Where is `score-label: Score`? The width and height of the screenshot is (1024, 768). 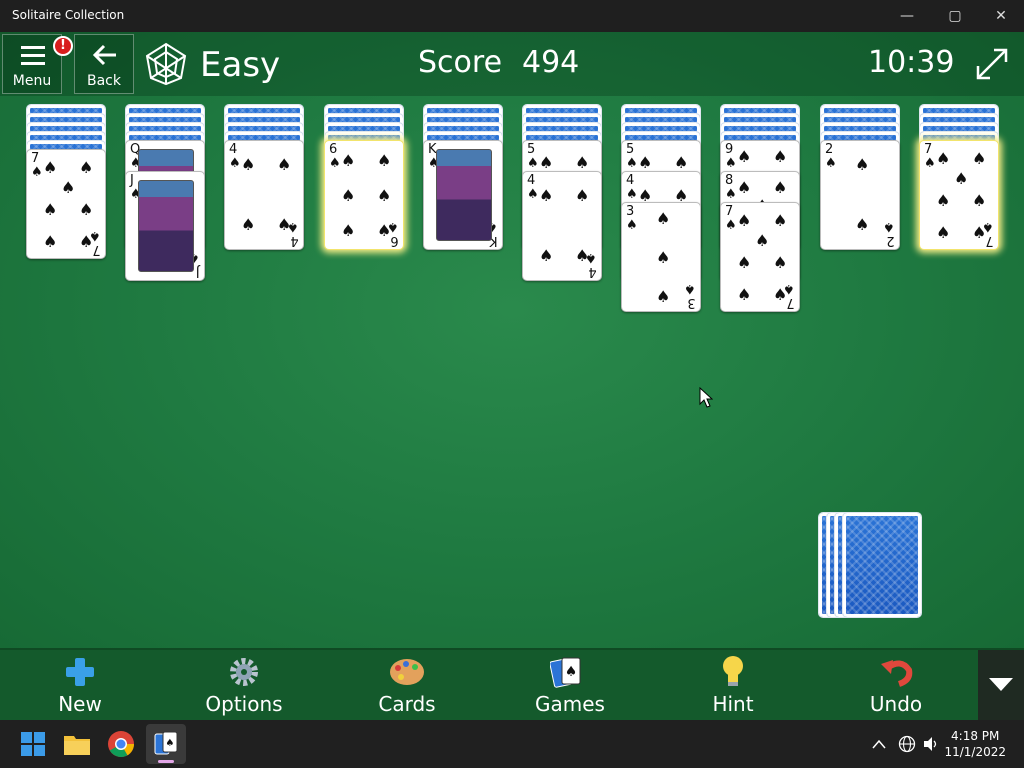
score-label: Score is located at coordinates (460, 62).